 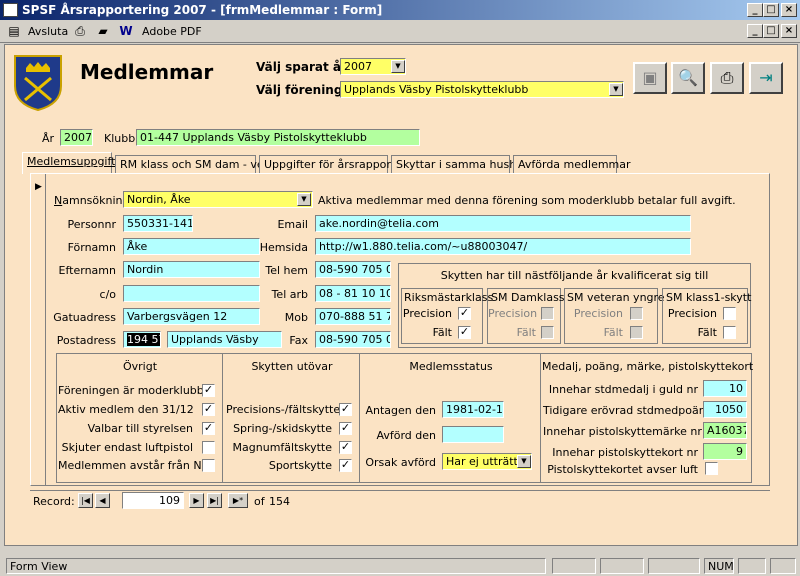 I want to click on mob-label: Mob, so click(x=296, y=317).